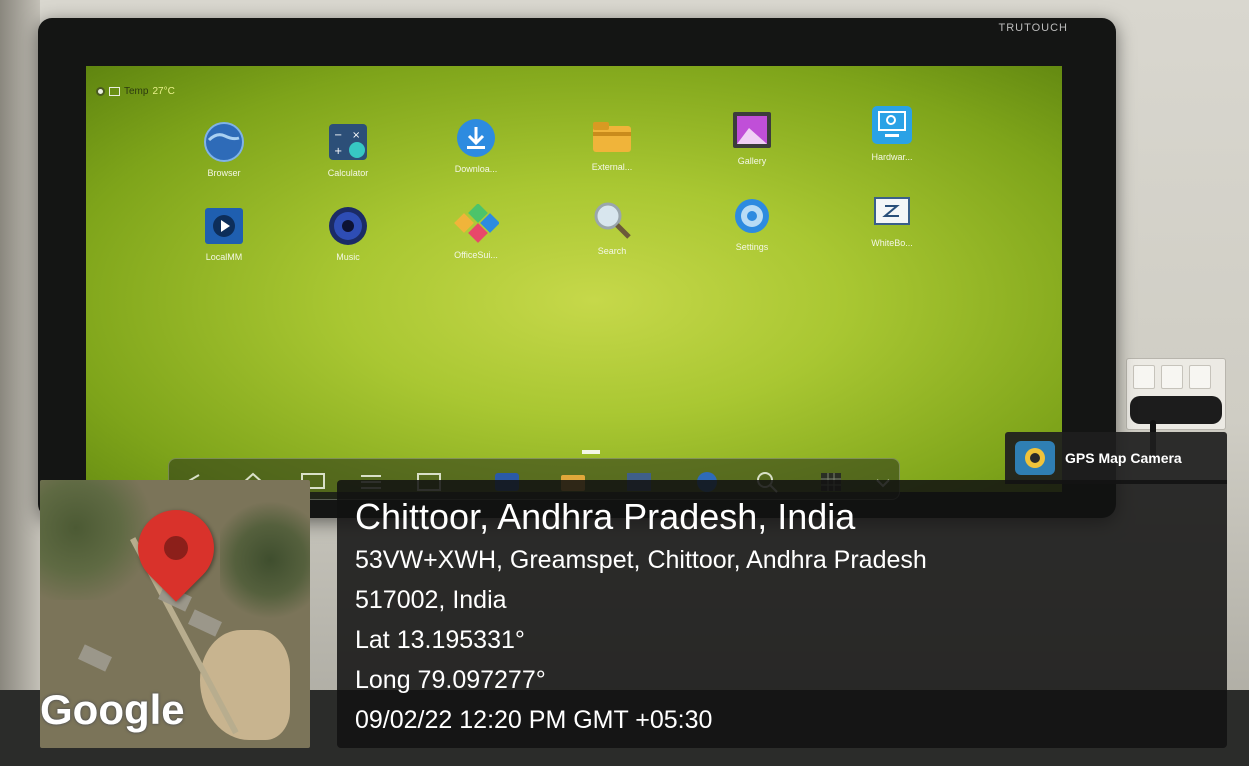  I want to click on status-bar: Temp 27°C, so click(135, 91).